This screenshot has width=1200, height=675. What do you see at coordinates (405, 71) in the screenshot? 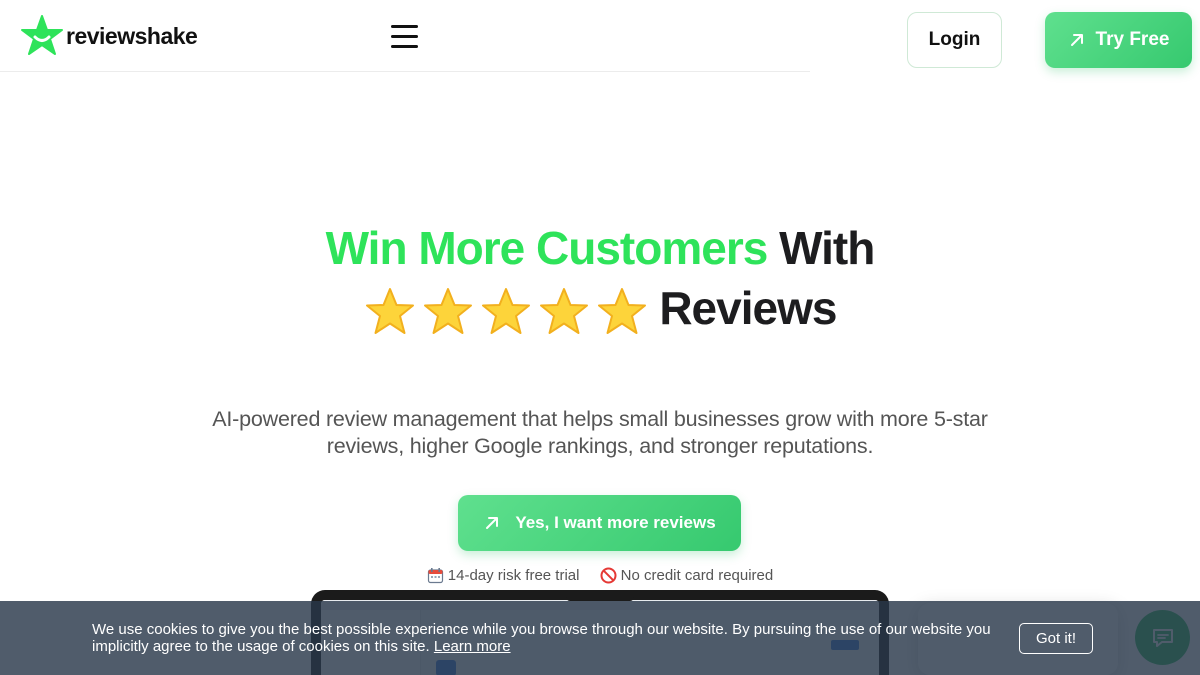
I see `header-divider` at bounding box center [405, 71].